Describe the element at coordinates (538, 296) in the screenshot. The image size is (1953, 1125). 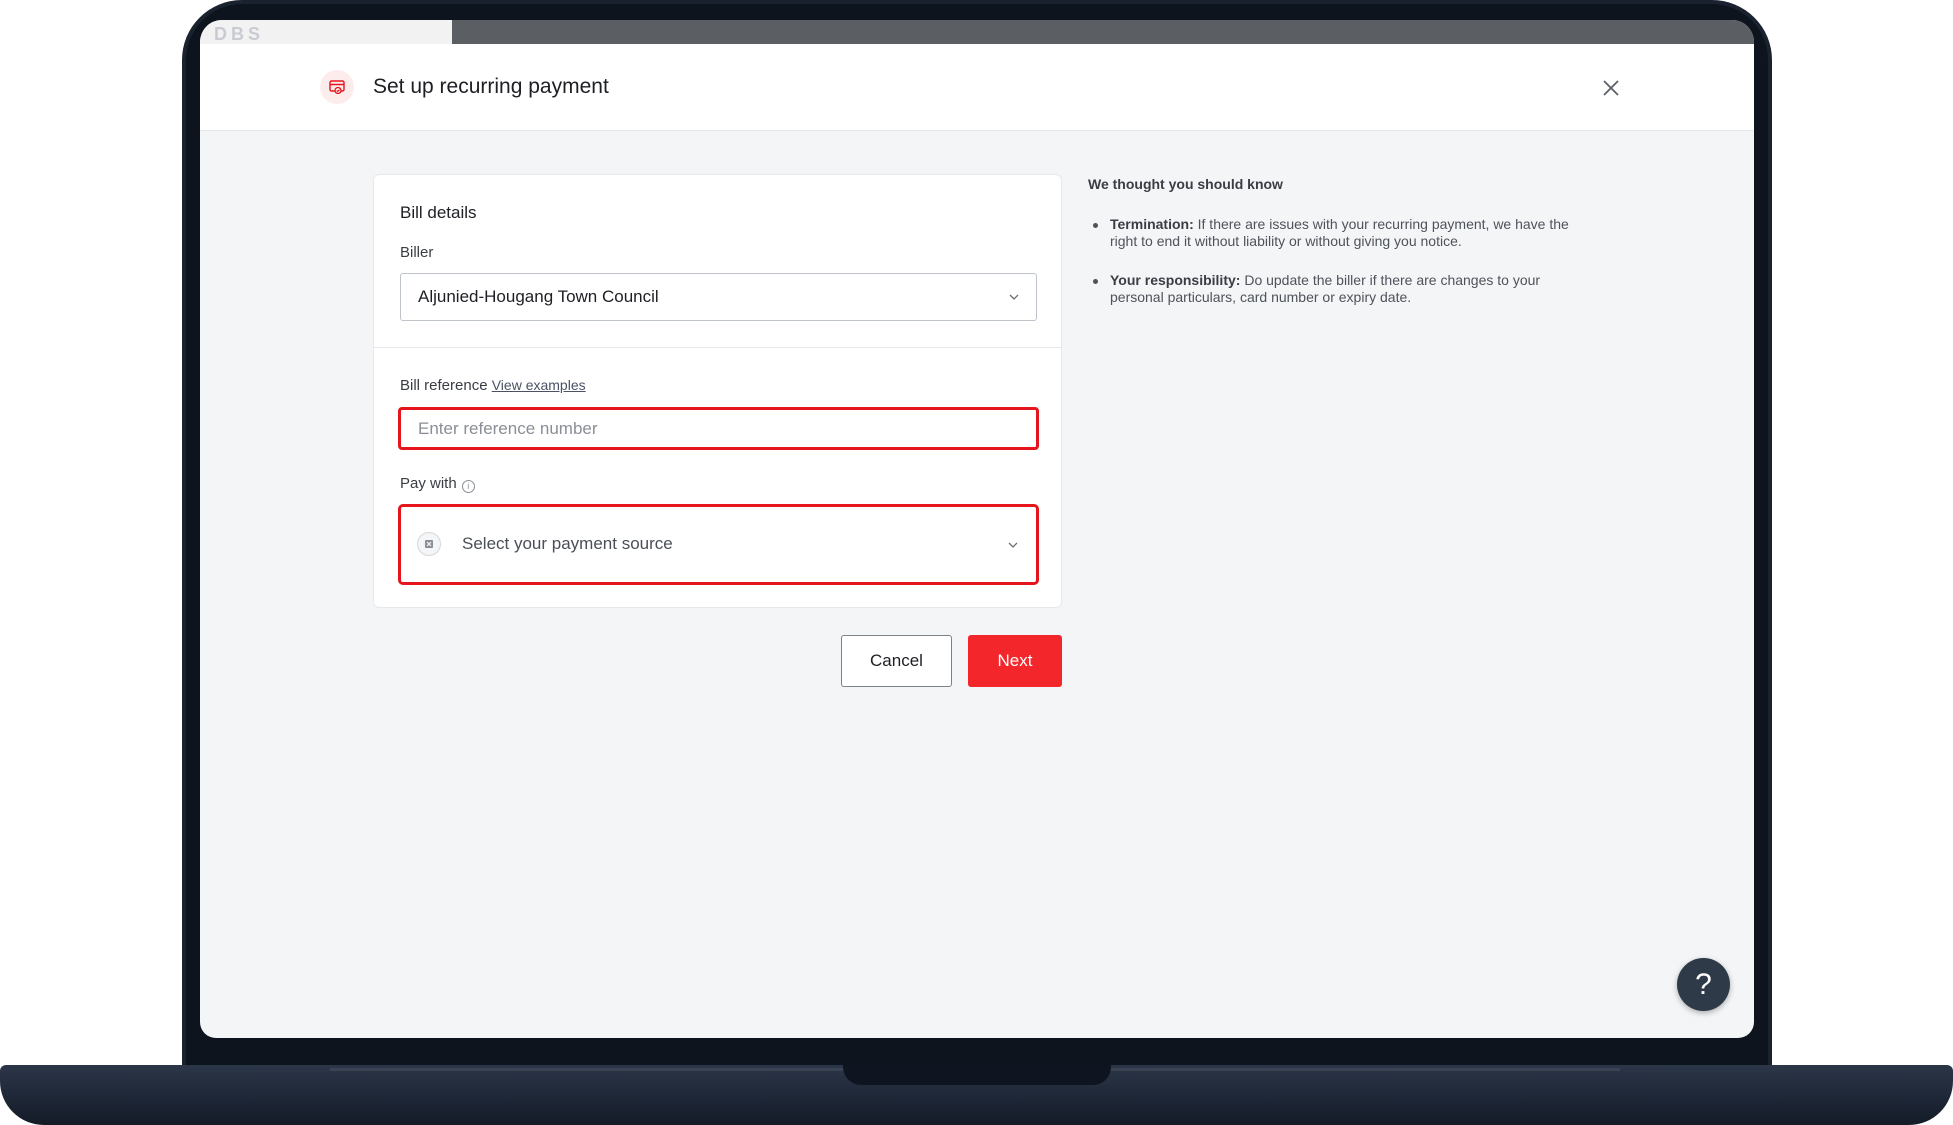
I see `biller-value: Aljunied-Hougang Town Council` at that location.